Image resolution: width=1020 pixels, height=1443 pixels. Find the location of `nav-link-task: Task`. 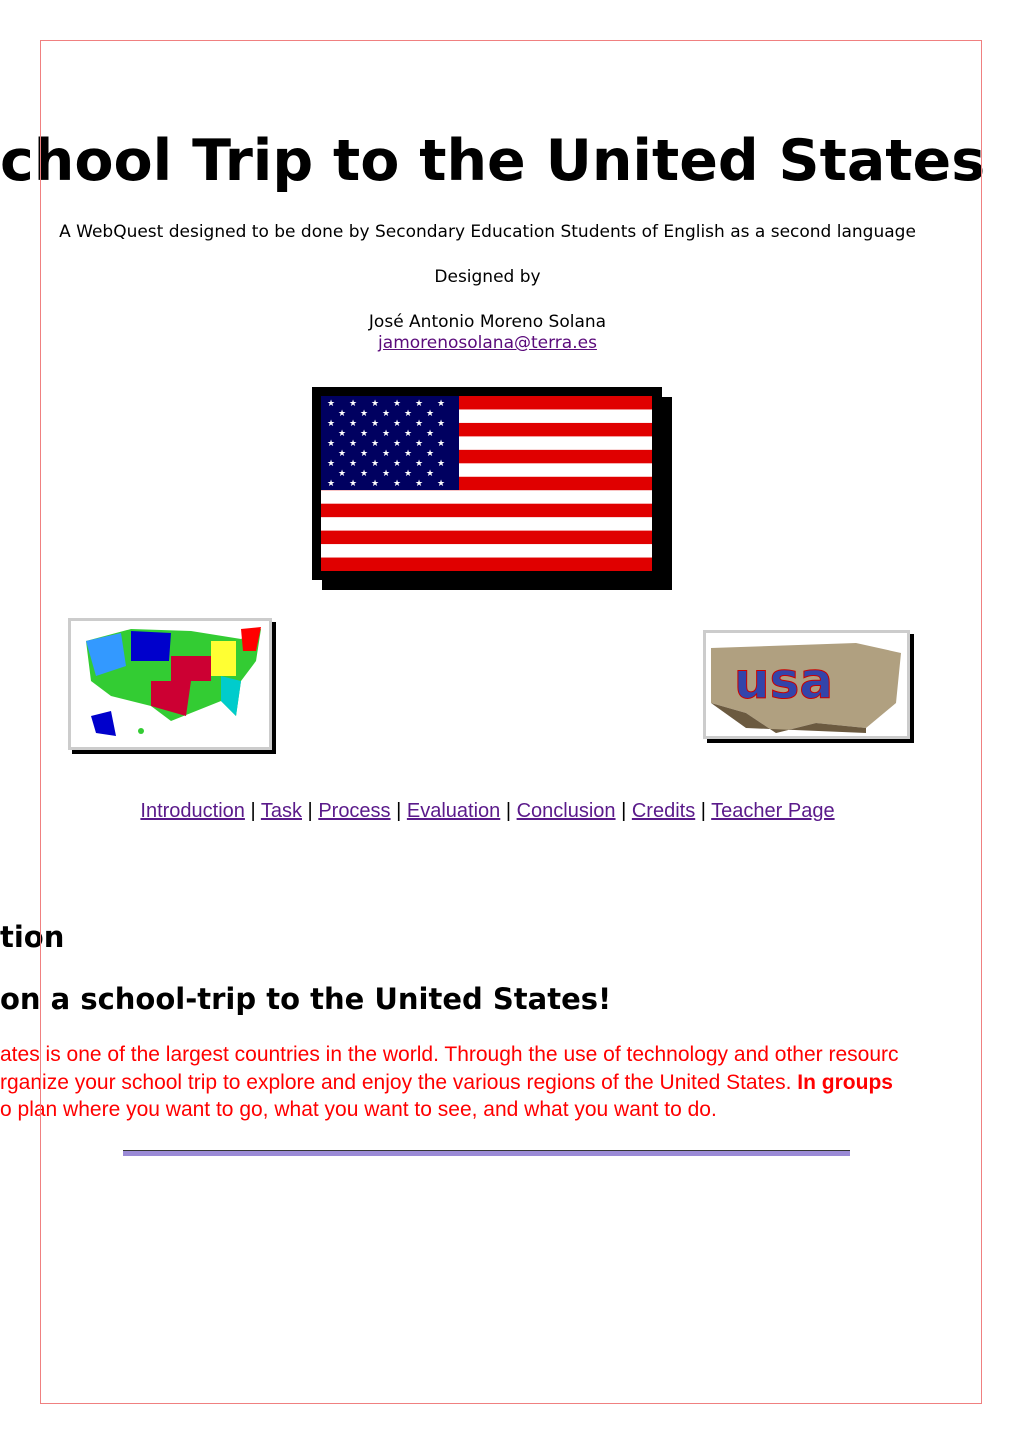

nav-link-task: Task is located at coordinates (281, 811).